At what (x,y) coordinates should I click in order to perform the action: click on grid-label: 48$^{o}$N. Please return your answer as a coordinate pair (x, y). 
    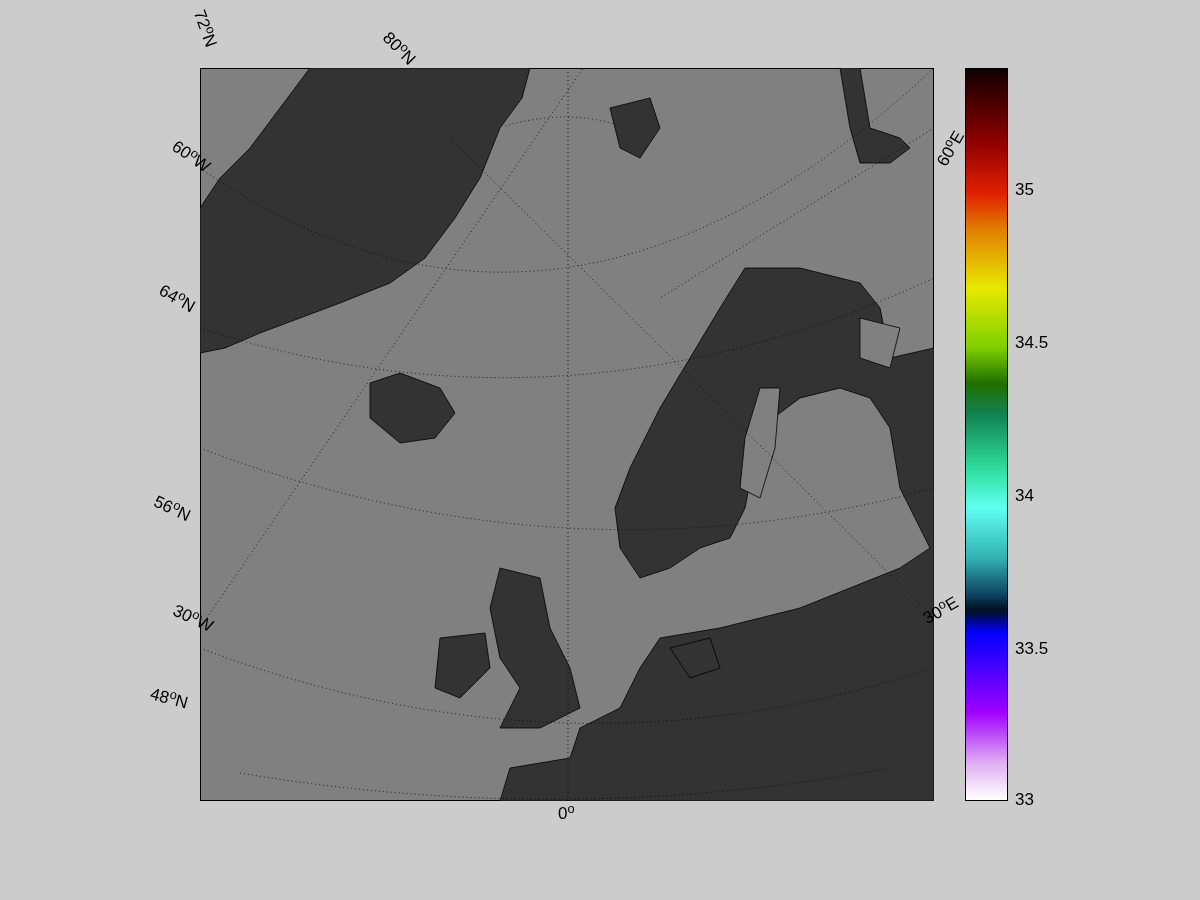
    Looking at the image, I should click on (169, 698).